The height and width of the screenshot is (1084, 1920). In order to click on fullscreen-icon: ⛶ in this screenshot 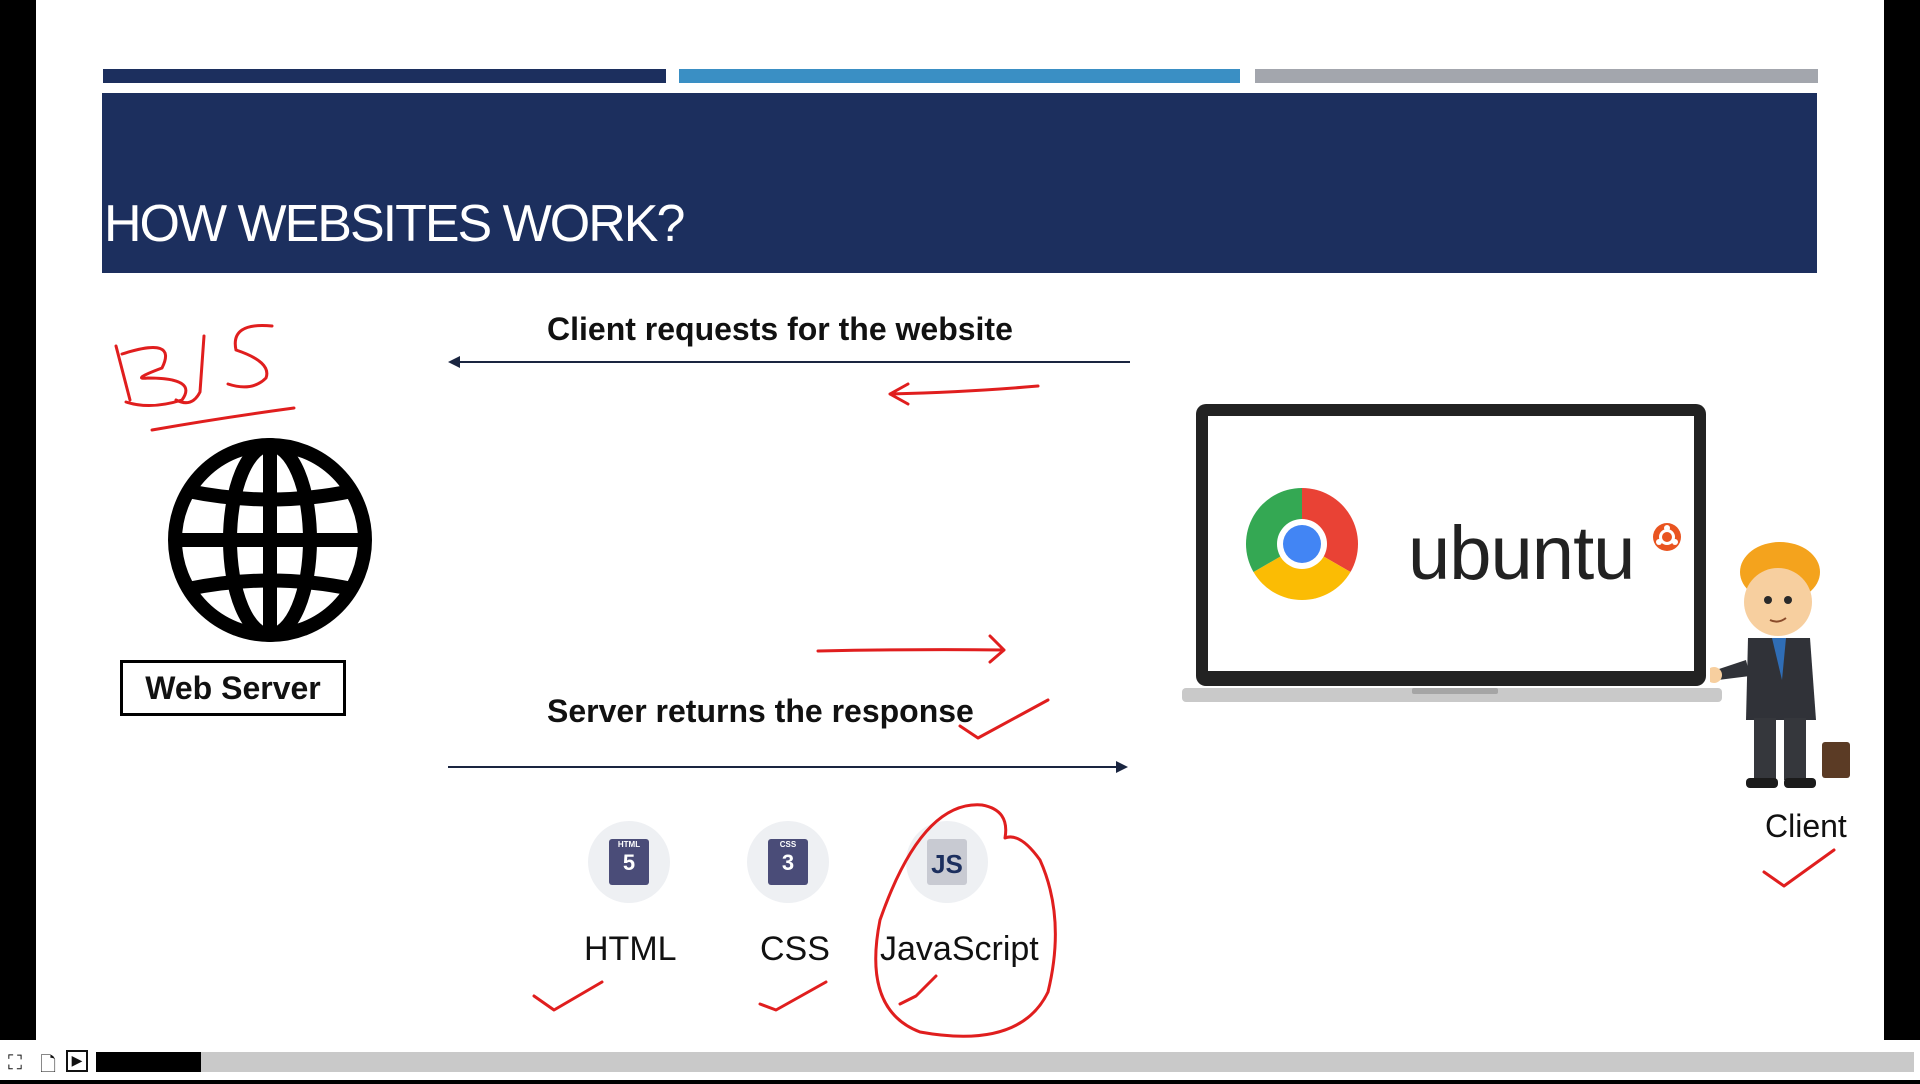, I will do `click(15, 1062)`.